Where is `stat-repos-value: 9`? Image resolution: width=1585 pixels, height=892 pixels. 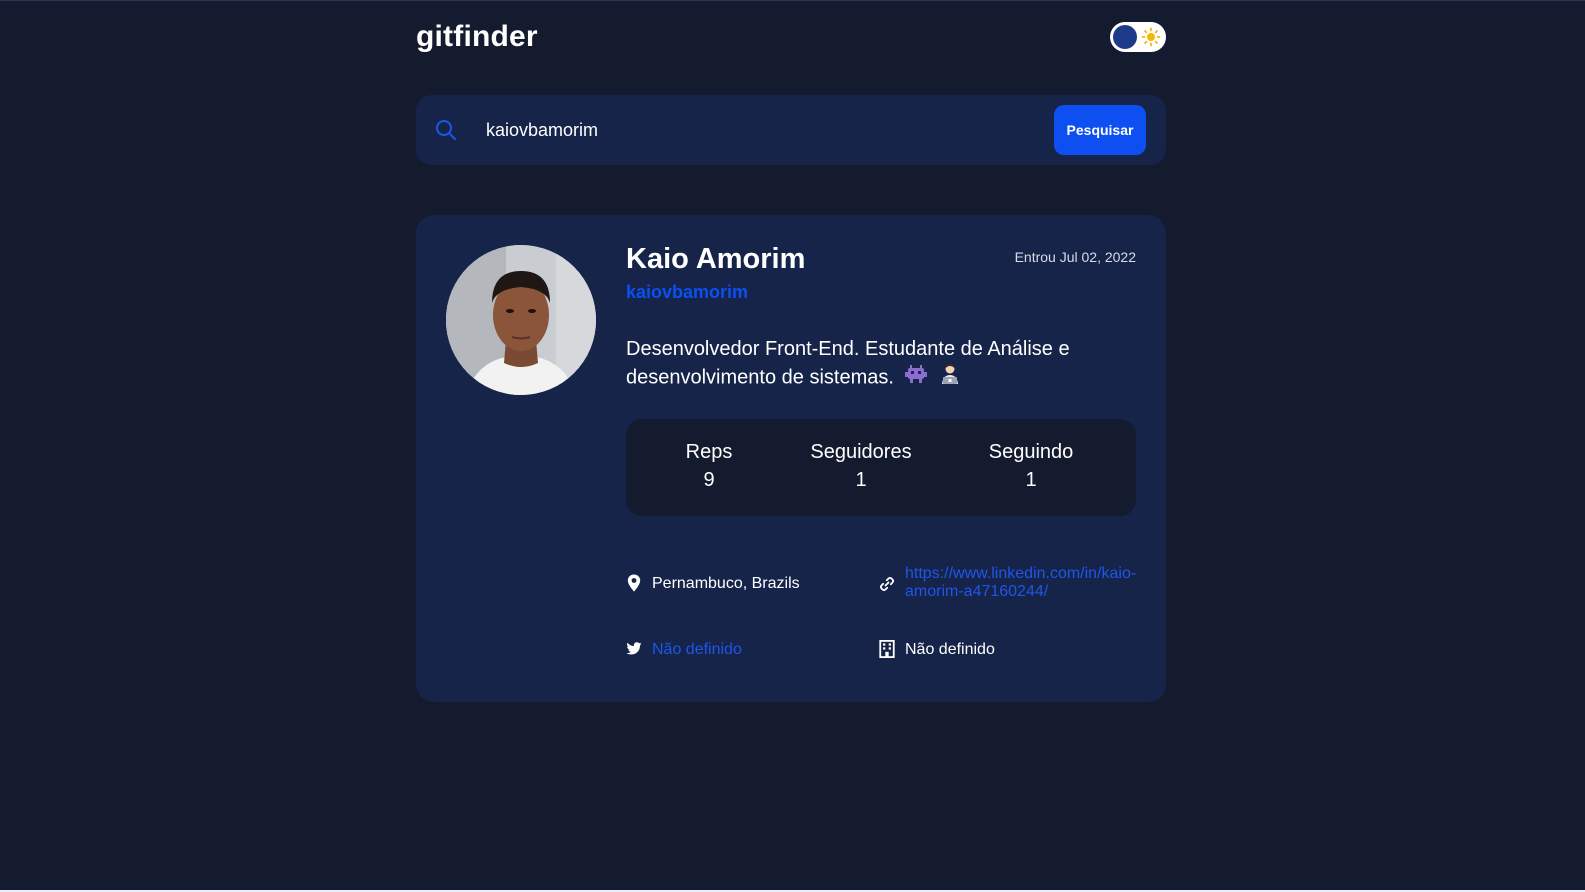
stat-repos-value: 9 is located at coordinates (709, 480).